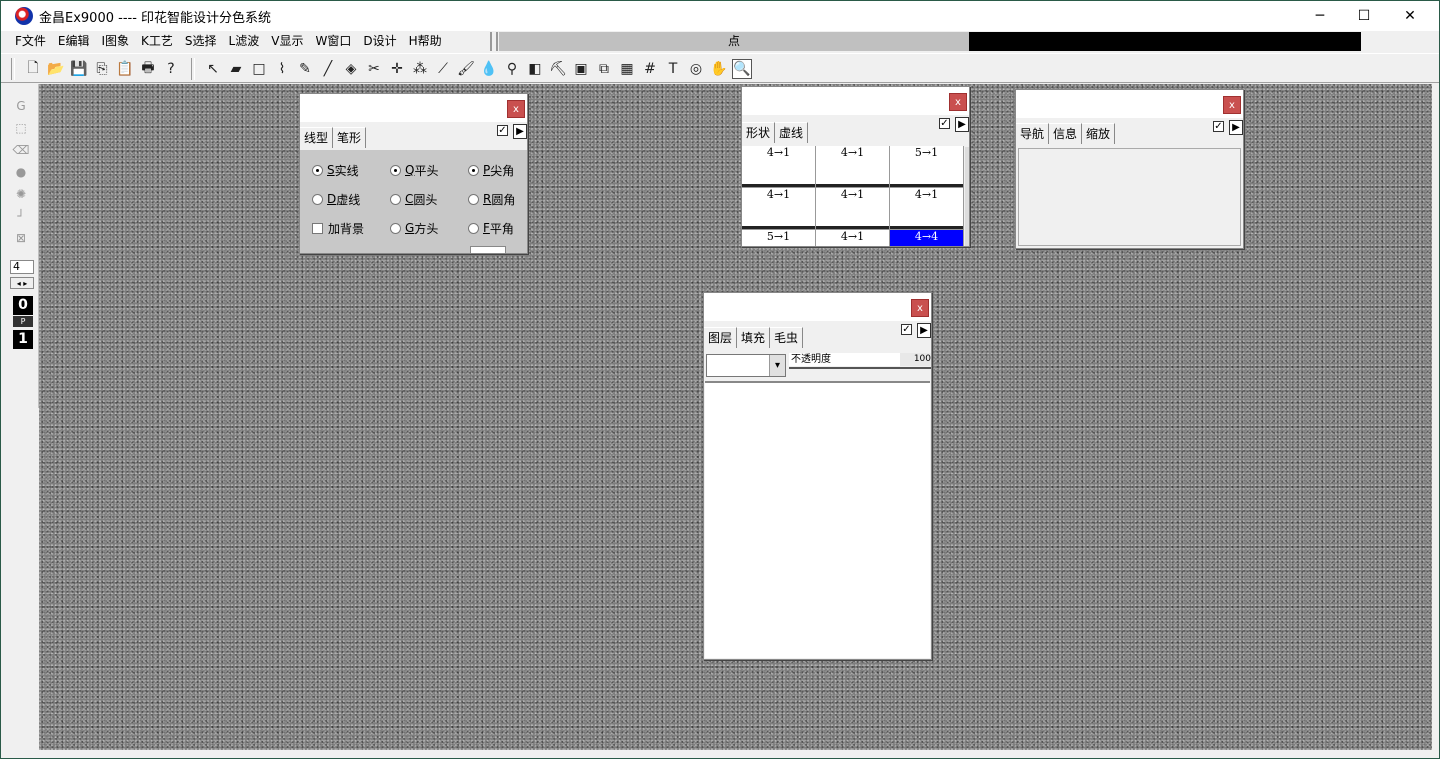  I want to click on text-icon: T, so click(673, 69).